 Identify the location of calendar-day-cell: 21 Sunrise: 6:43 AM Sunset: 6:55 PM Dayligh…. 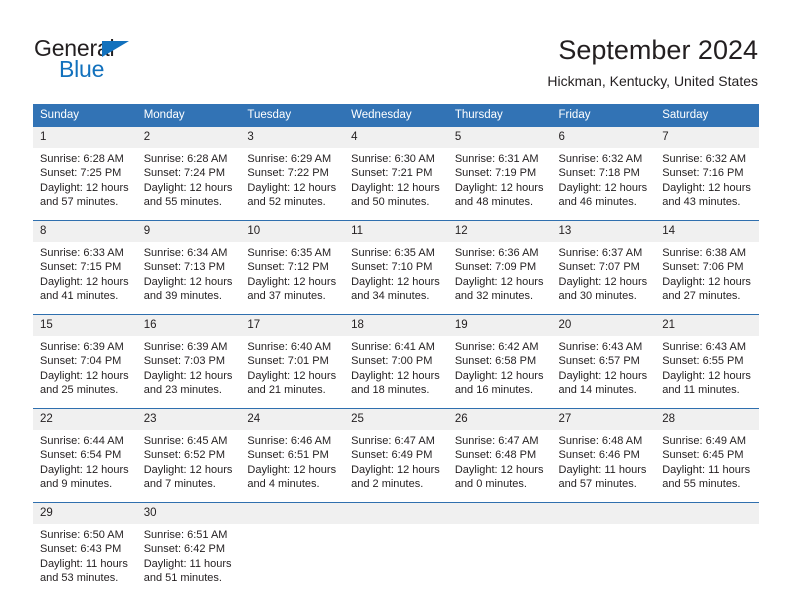
(707, 361).